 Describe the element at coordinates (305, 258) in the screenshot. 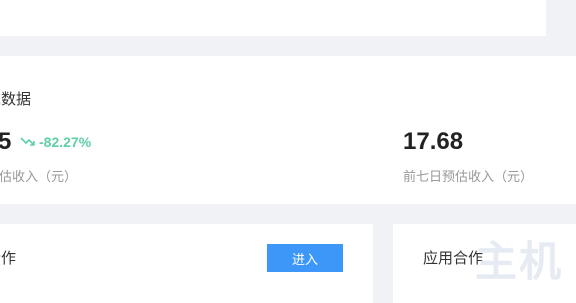

I see `enter-button: 进入` at that location.